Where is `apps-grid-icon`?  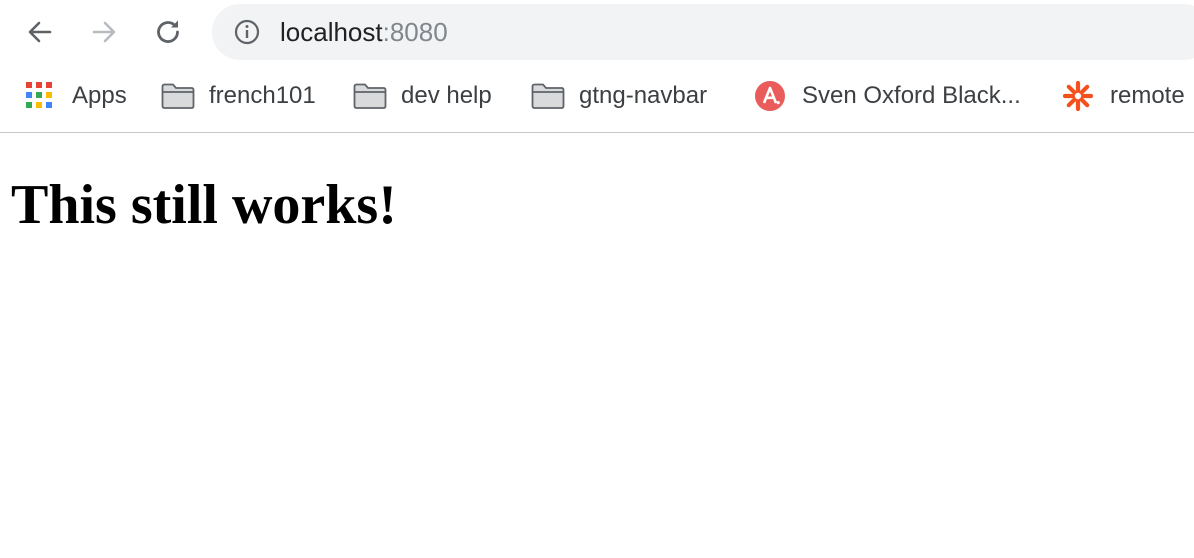 apps-grid-icon is located at coordinates (43, 96).